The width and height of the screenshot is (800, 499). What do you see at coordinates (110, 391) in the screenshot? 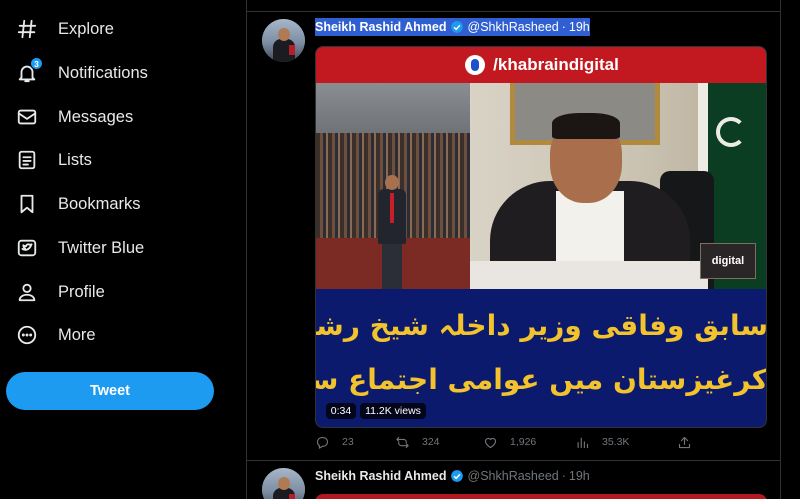
I see `tweet-button: Tweet` at bounding box center [110, 391].